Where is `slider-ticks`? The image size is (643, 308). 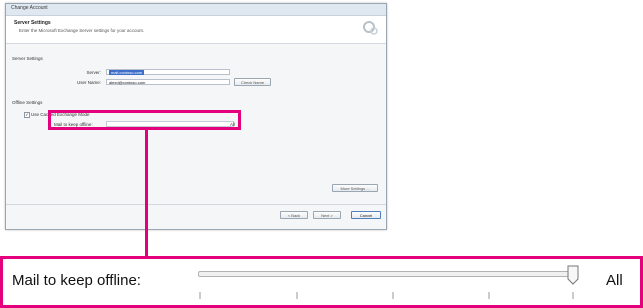
slider-ticks is located at coordinates (386, 295).